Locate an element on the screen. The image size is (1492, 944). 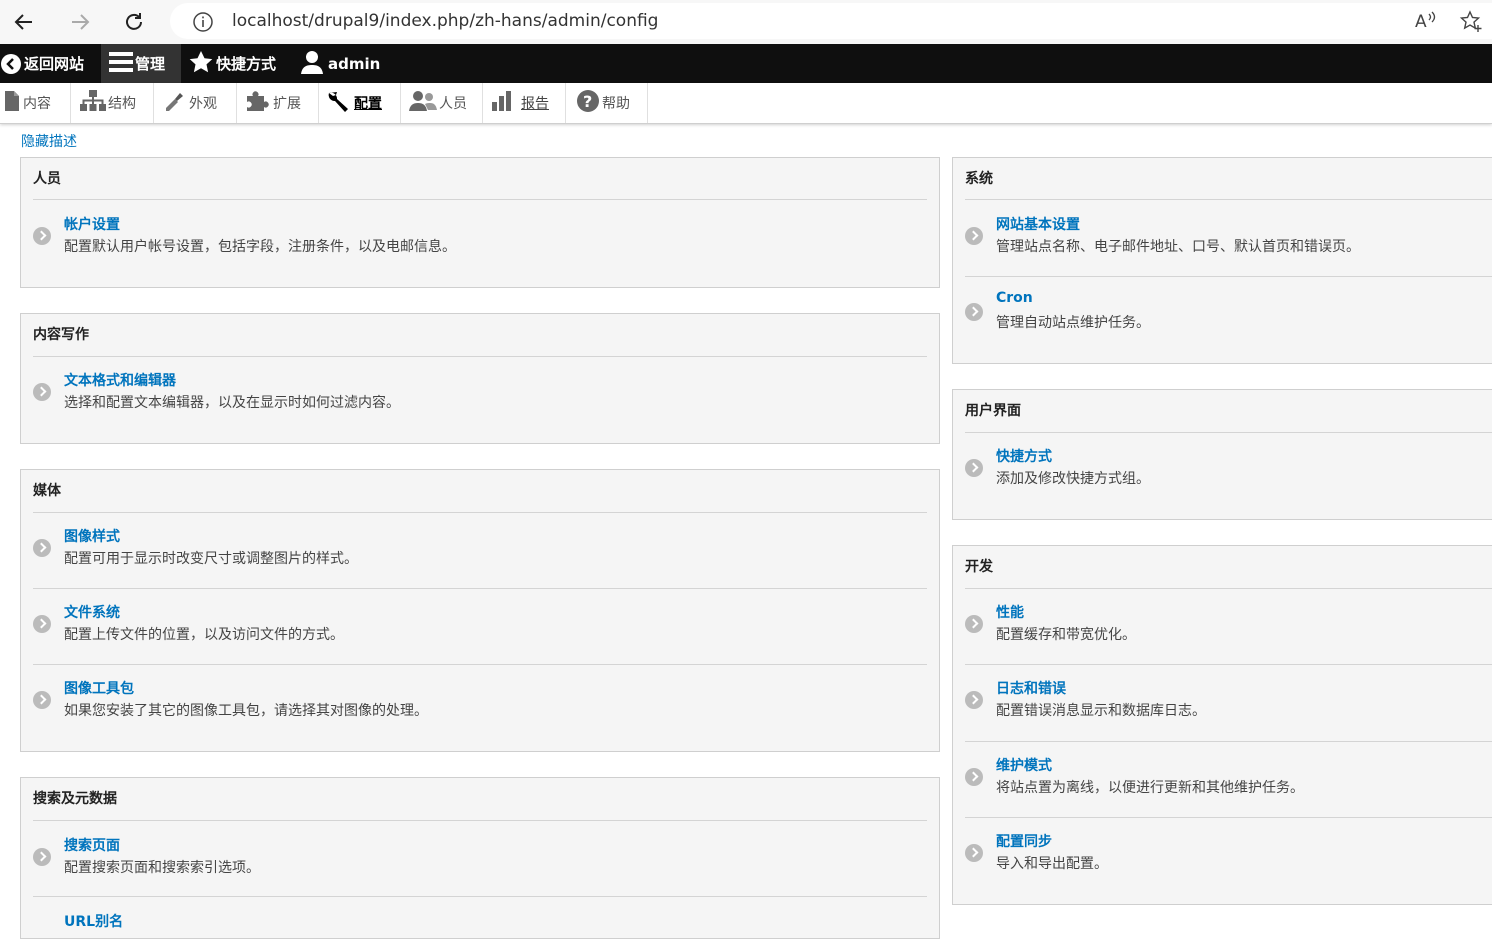
back-icon is located at coordinates (24, 22).